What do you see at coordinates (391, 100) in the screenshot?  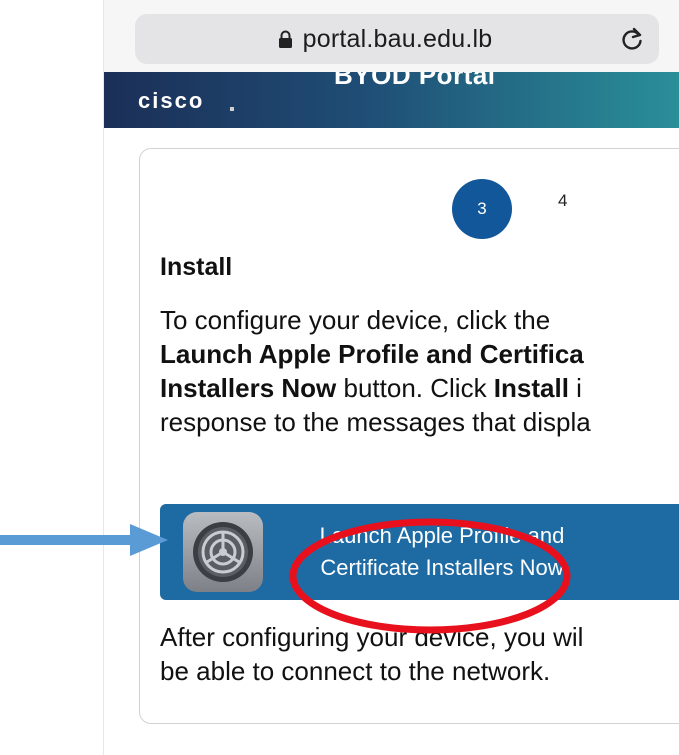 I see `portal-header: cisco BYOD Portal` at bounding box center [391, 100].